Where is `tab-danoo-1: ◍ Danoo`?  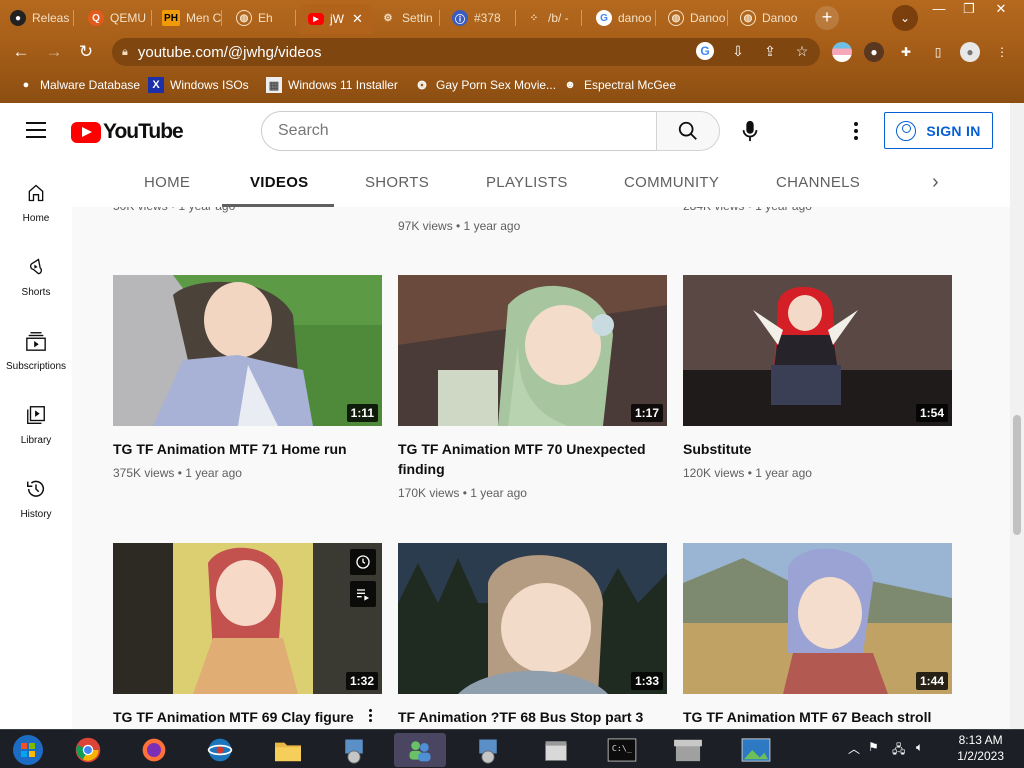
tab-danoo-1: ◍ Danoo is located at coordinates (698, 18).